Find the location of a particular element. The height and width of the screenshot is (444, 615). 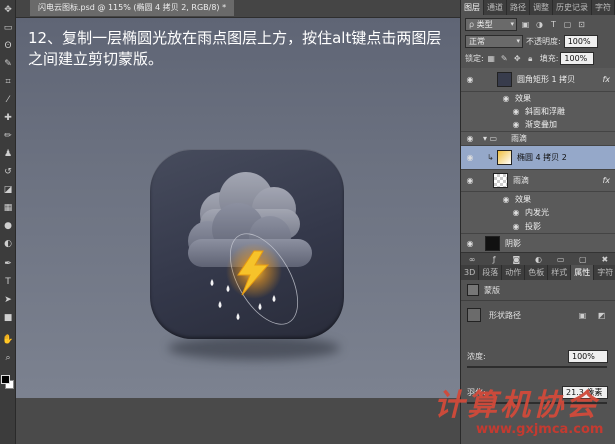

crop-tool-icon: ⌗ is located at coordinates (8, 82).